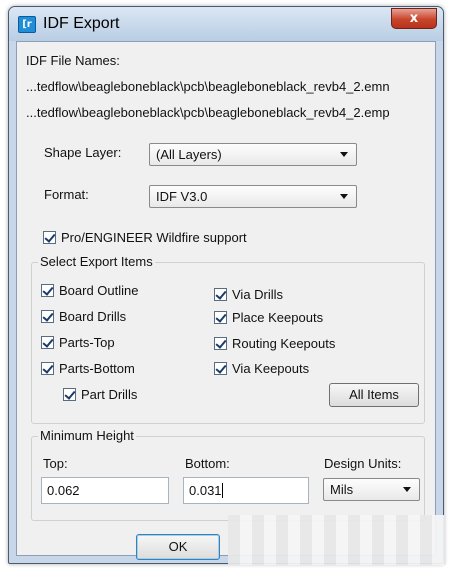 Image resolution: width=451 pixels, height=571 pixels. Describe the element at coordinates (189, 154) in the screenshot. I see `shape-layer-value: (All Layers)` at that location.